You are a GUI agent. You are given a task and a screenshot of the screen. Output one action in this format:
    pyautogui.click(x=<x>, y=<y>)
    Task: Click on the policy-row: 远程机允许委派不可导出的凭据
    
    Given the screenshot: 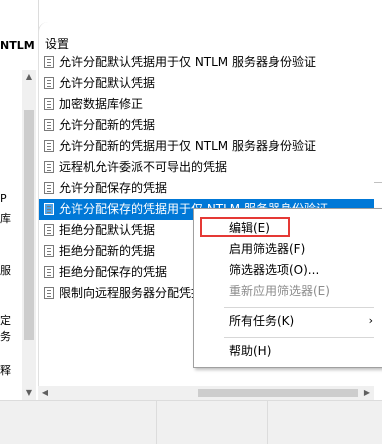 What is the action you would take?
    pyautogui.click(x=207, y=167)
    